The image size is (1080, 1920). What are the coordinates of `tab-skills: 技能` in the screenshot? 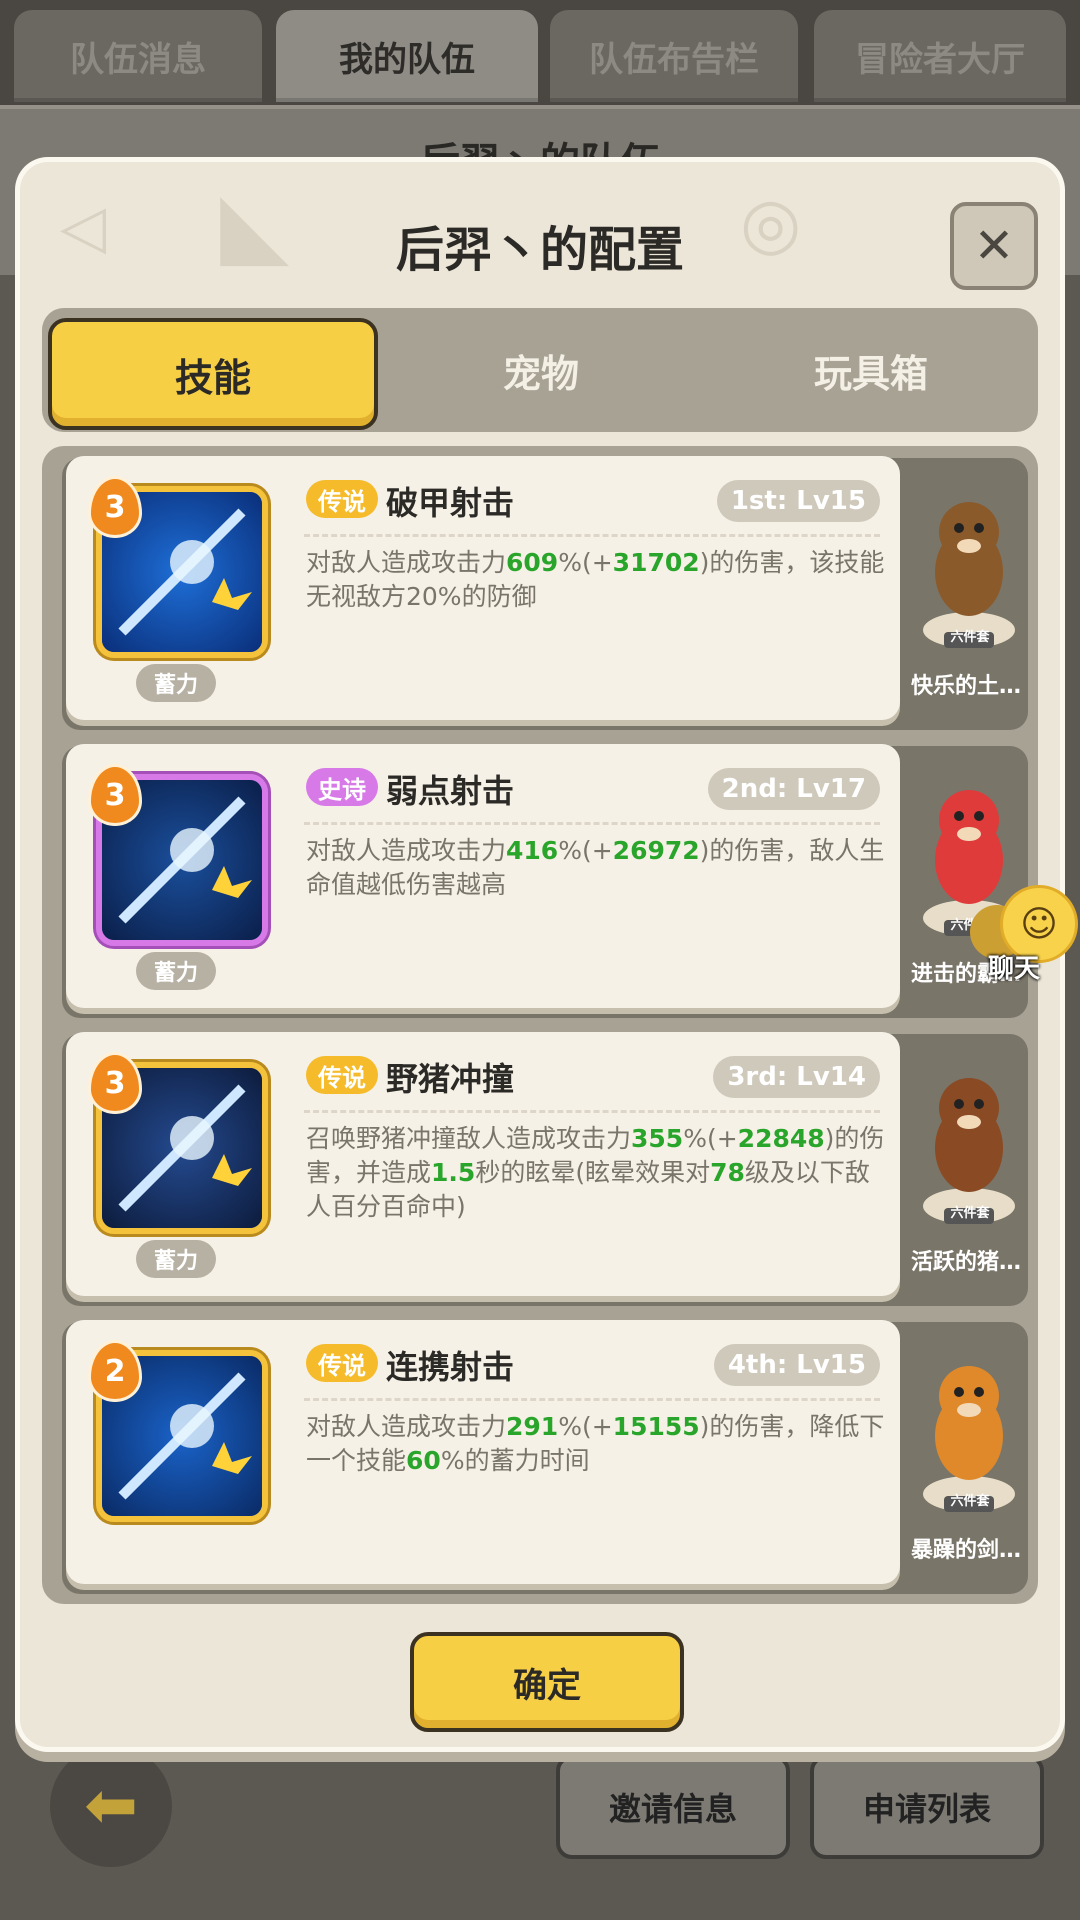 It's located at (213, 374).